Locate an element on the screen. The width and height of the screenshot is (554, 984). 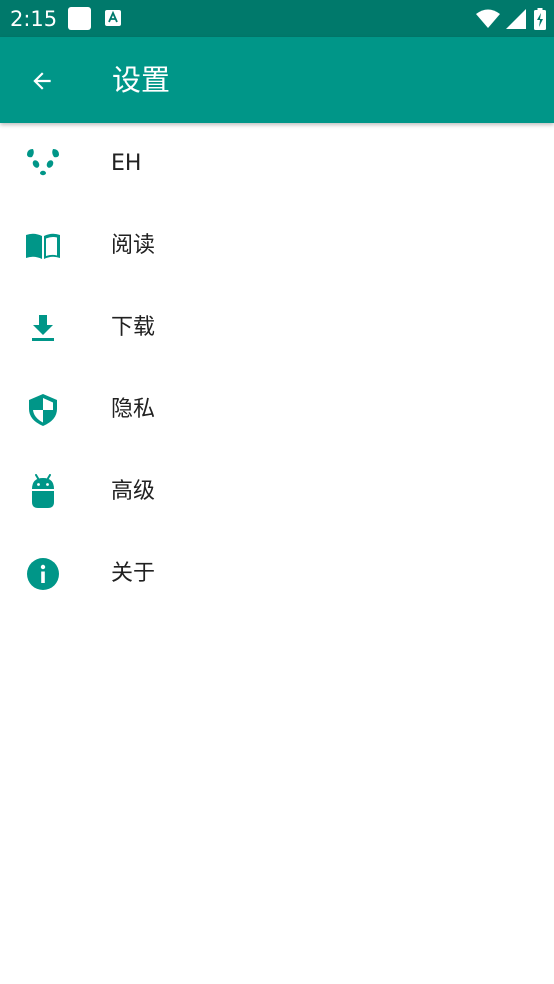
back-button is located at coordinates (42, 81).